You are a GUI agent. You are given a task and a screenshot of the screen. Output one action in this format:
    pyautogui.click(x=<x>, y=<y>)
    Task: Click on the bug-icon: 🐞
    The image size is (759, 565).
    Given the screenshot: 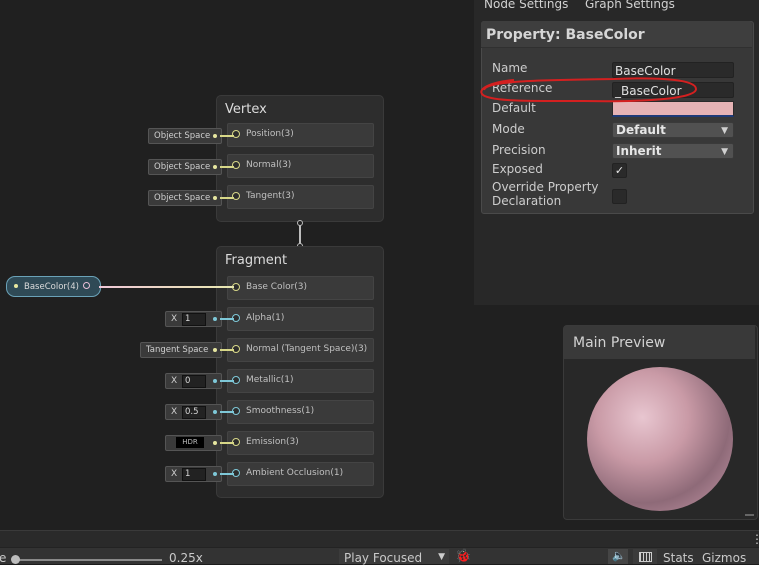 What is the action you would take?
    pyautogui.click(x=463, y=556)
    